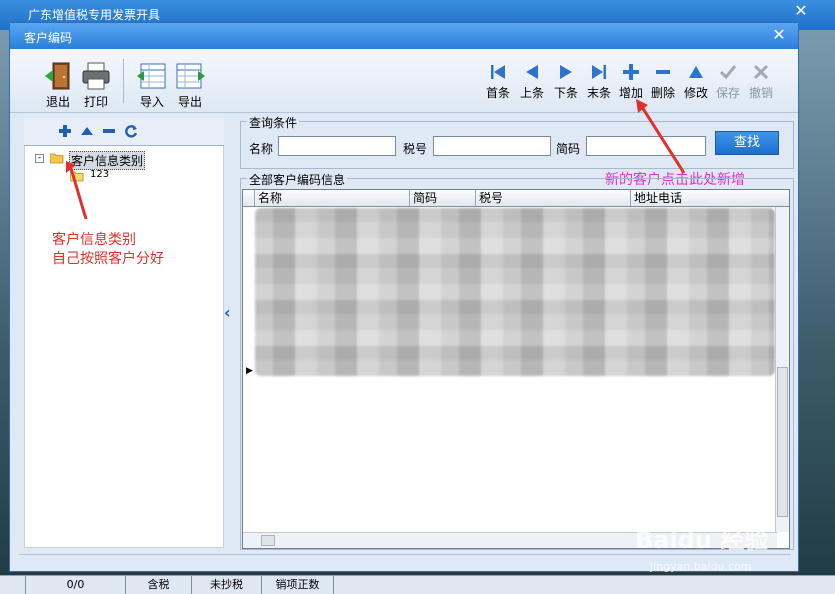  Describe the element at coordinates (531, 93) in the screenshot. I see `prev-label: 上条` at that location.